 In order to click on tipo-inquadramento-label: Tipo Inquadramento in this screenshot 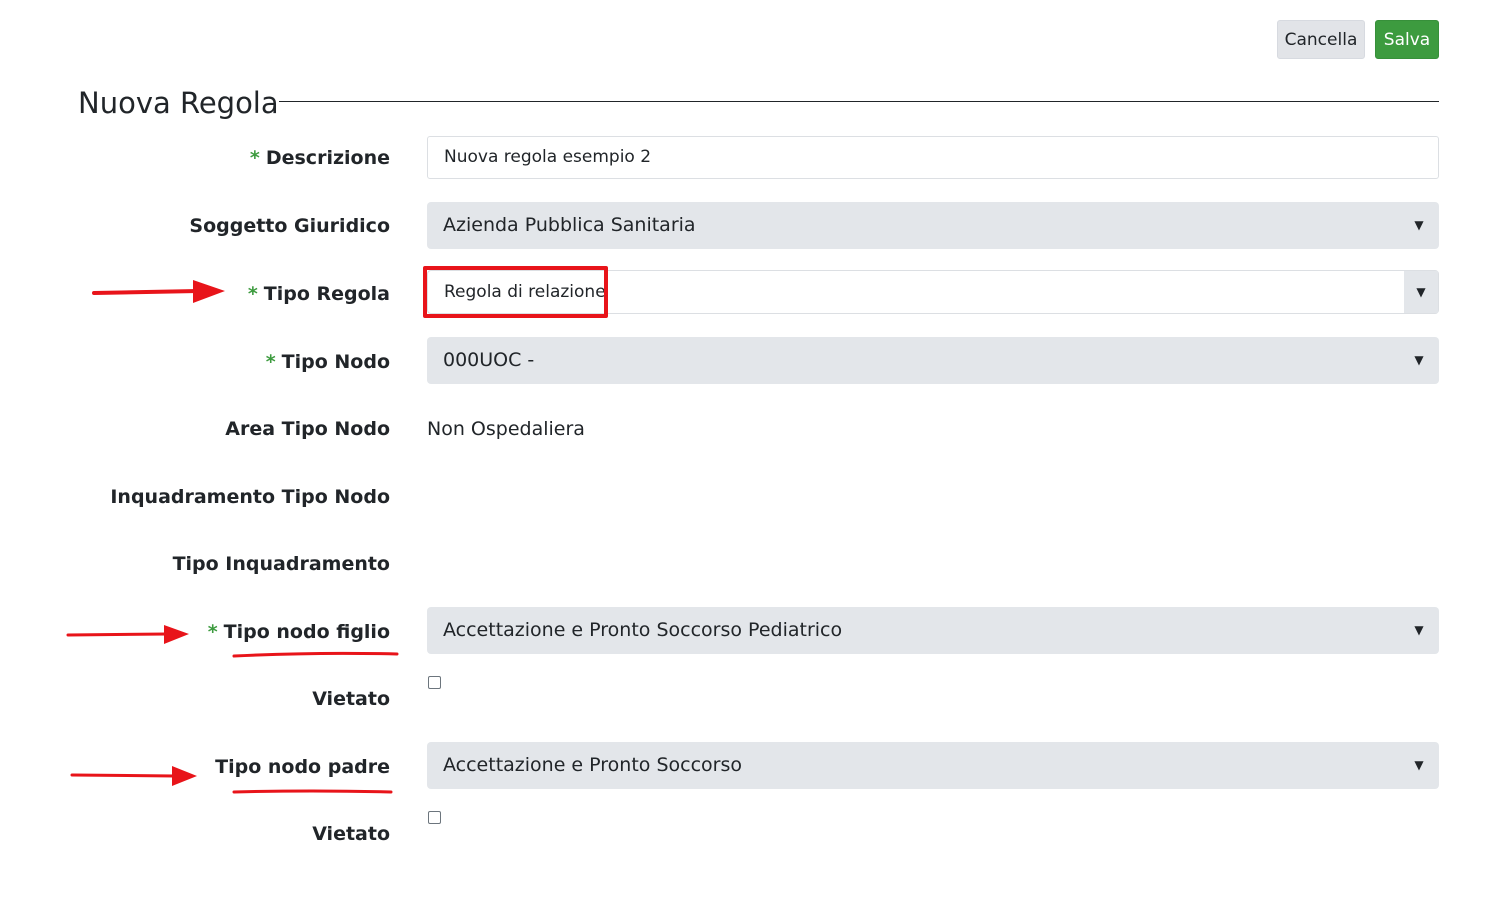, I will do `click(281, 564)`.